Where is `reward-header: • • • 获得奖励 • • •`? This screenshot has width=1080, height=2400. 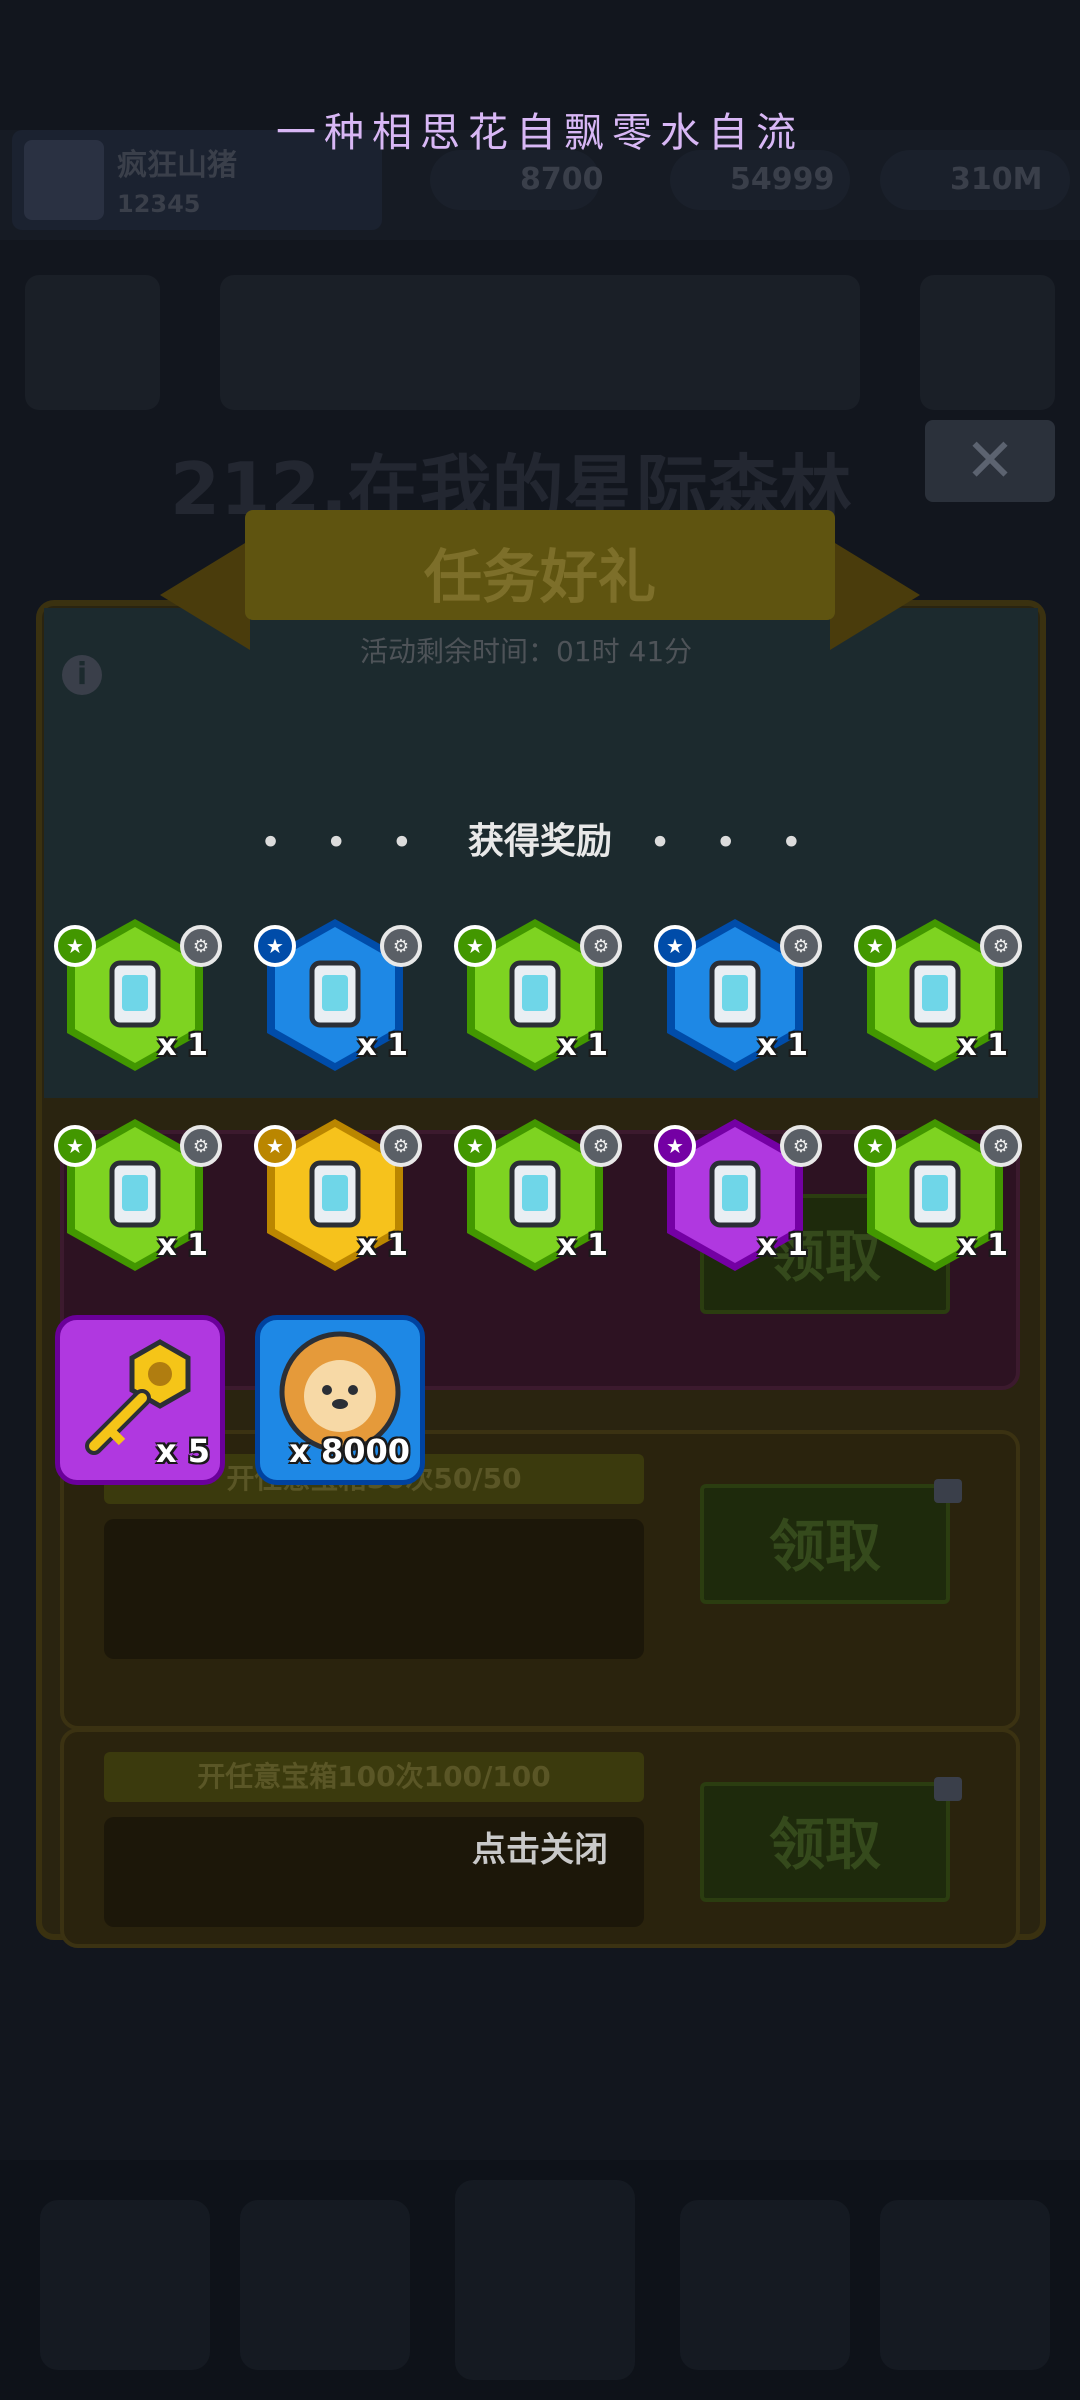 reward-header: • • • 获得奖励 • • • is located at coordinates (540, 838).